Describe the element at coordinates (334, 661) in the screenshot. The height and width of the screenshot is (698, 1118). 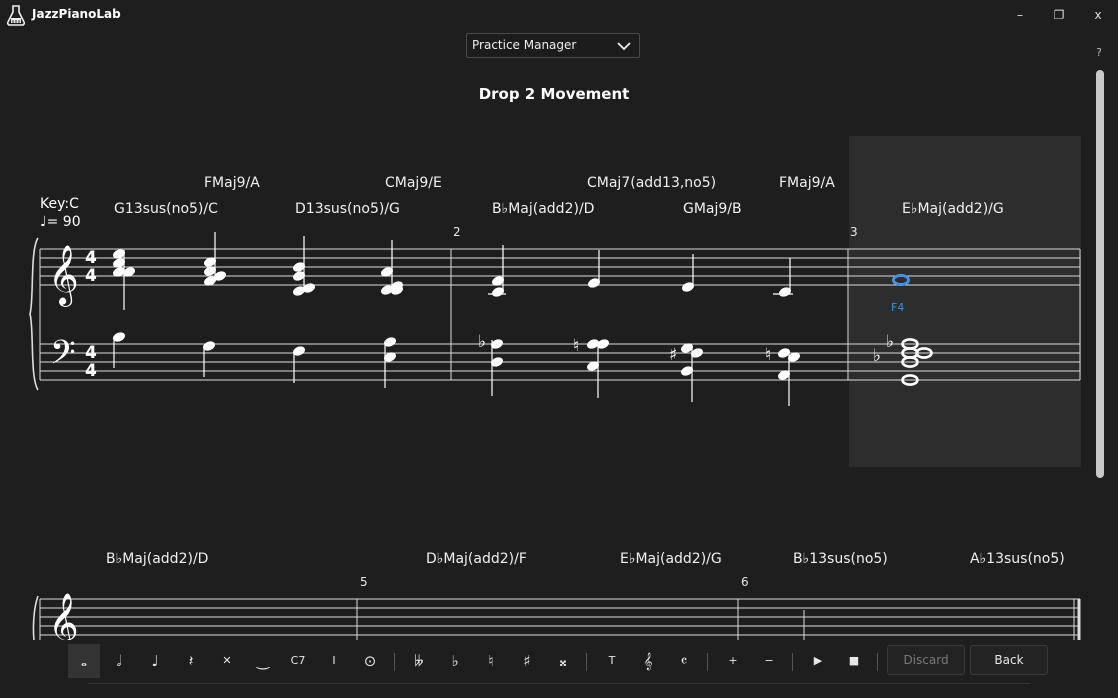
I see `text-cursor-button: I` at that location.